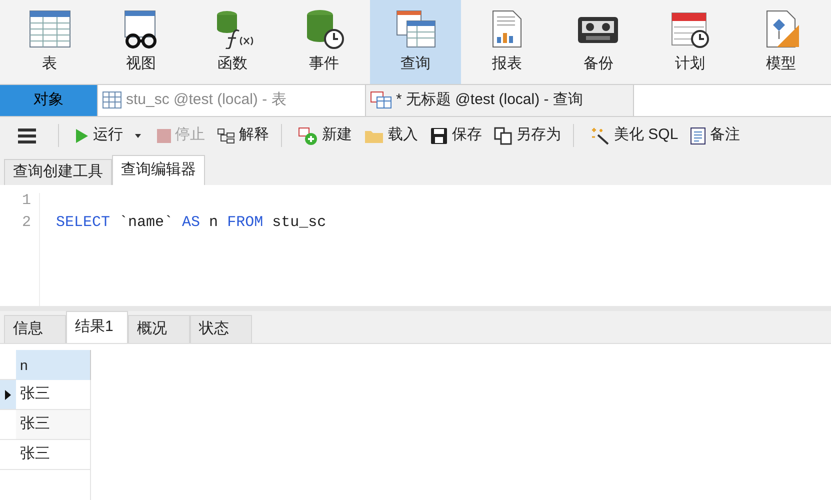 Image resolution: width=831 pixels, height=500 pixels. I want to click on toolbar-button: 保存, so click(456, 135).